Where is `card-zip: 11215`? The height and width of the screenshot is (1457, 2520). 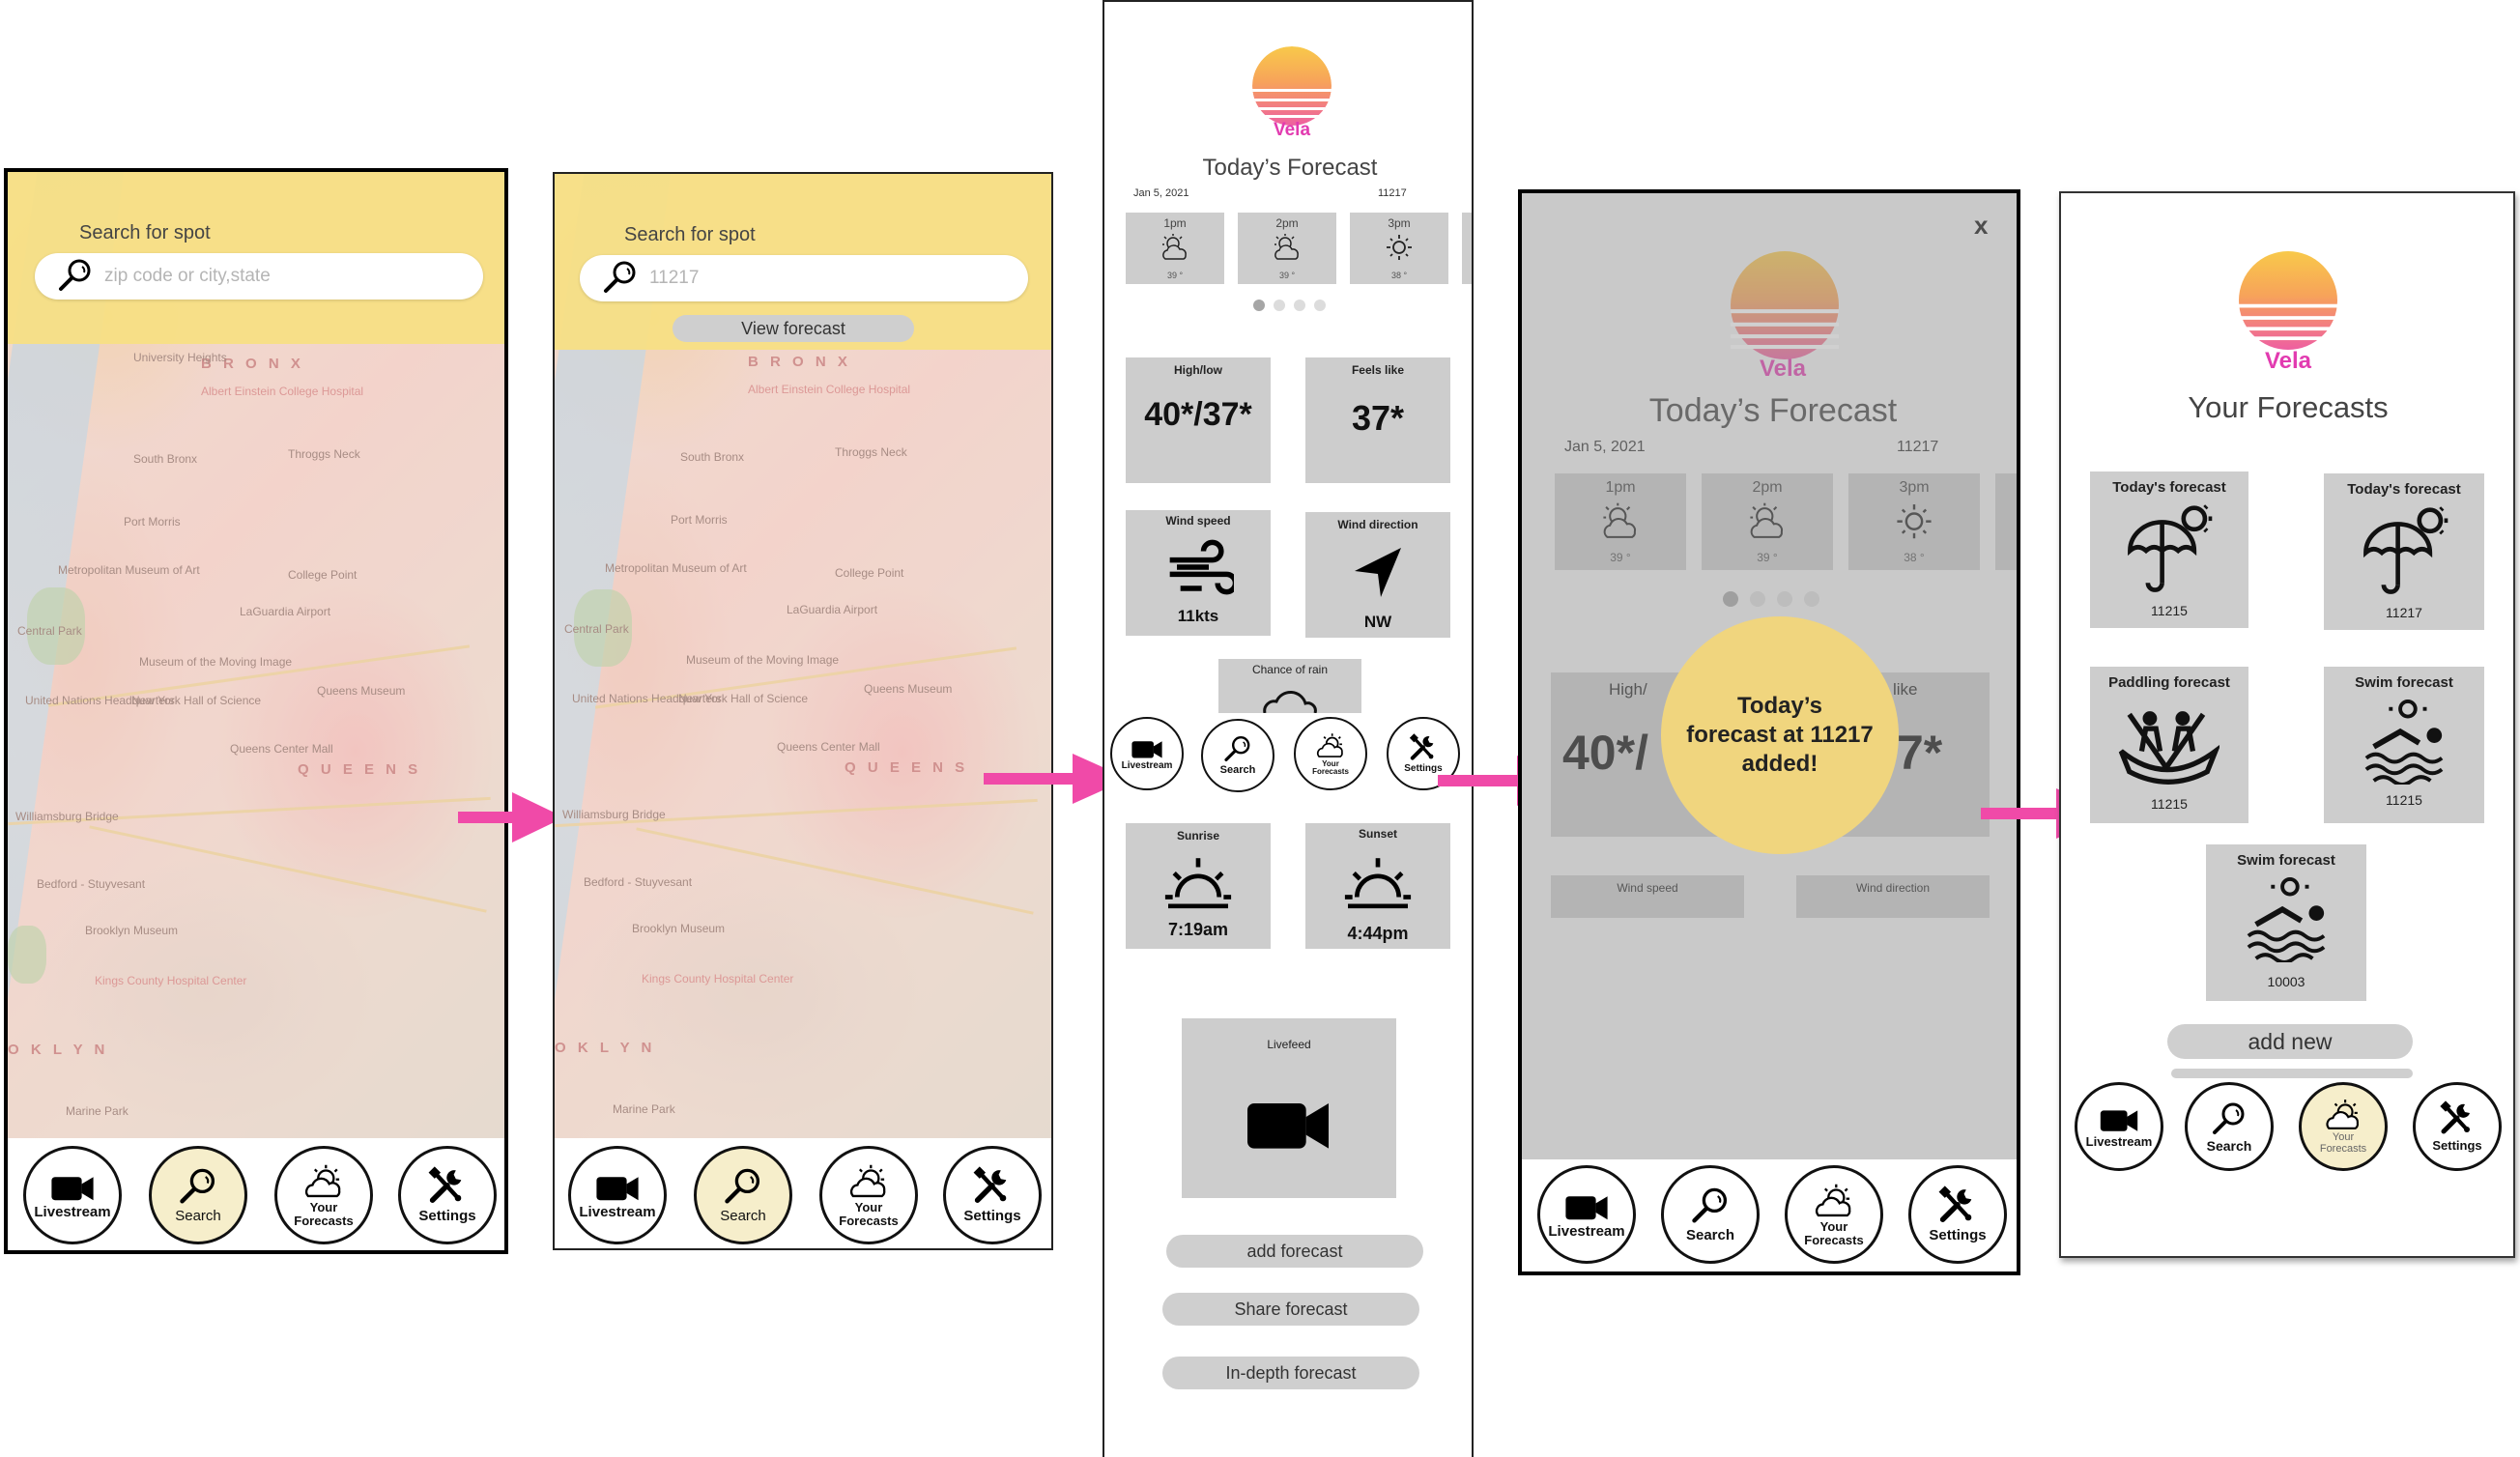
card-zip: 11215 is located at coordinates (2404, 800).